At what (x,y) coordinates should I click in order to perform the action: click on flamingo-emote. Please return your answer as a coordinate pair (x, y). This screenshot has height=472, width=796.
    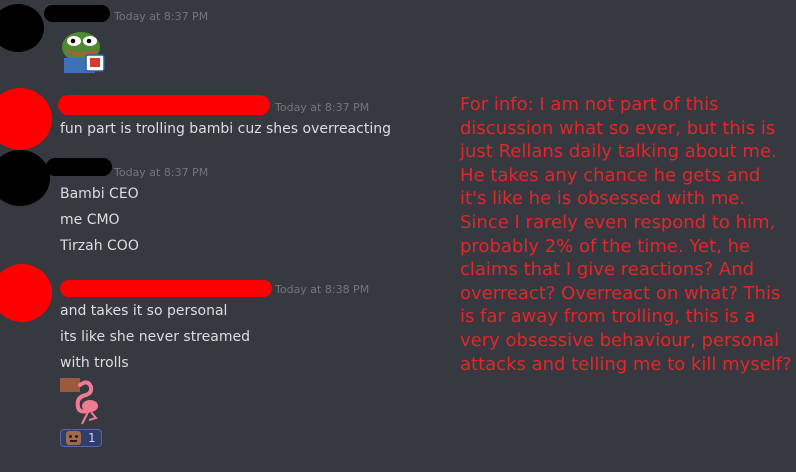
    Looking at the image, I should click on (83, 401).